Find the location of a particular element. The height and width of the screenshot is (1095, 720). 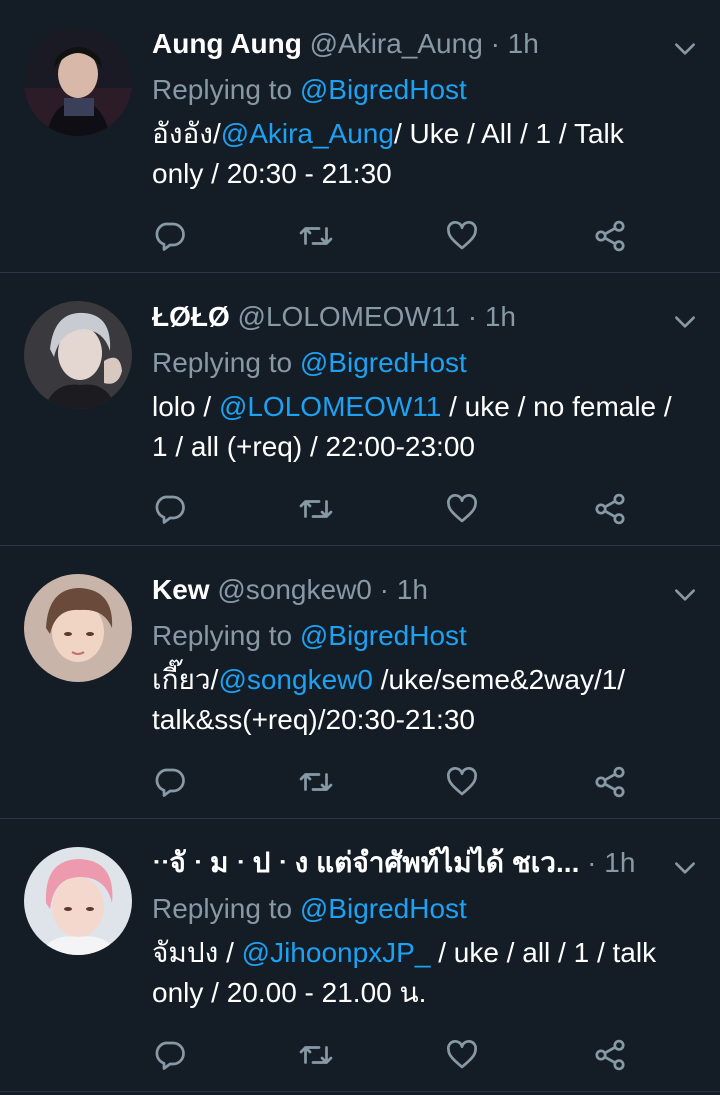

tweet-text-before: lolo / is located at coordinates (185, 406).